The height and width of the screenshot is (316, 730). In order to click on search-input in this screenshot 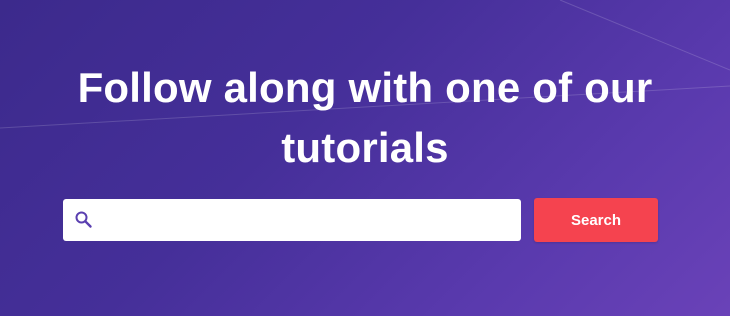, I will do `click(308, 220)`.